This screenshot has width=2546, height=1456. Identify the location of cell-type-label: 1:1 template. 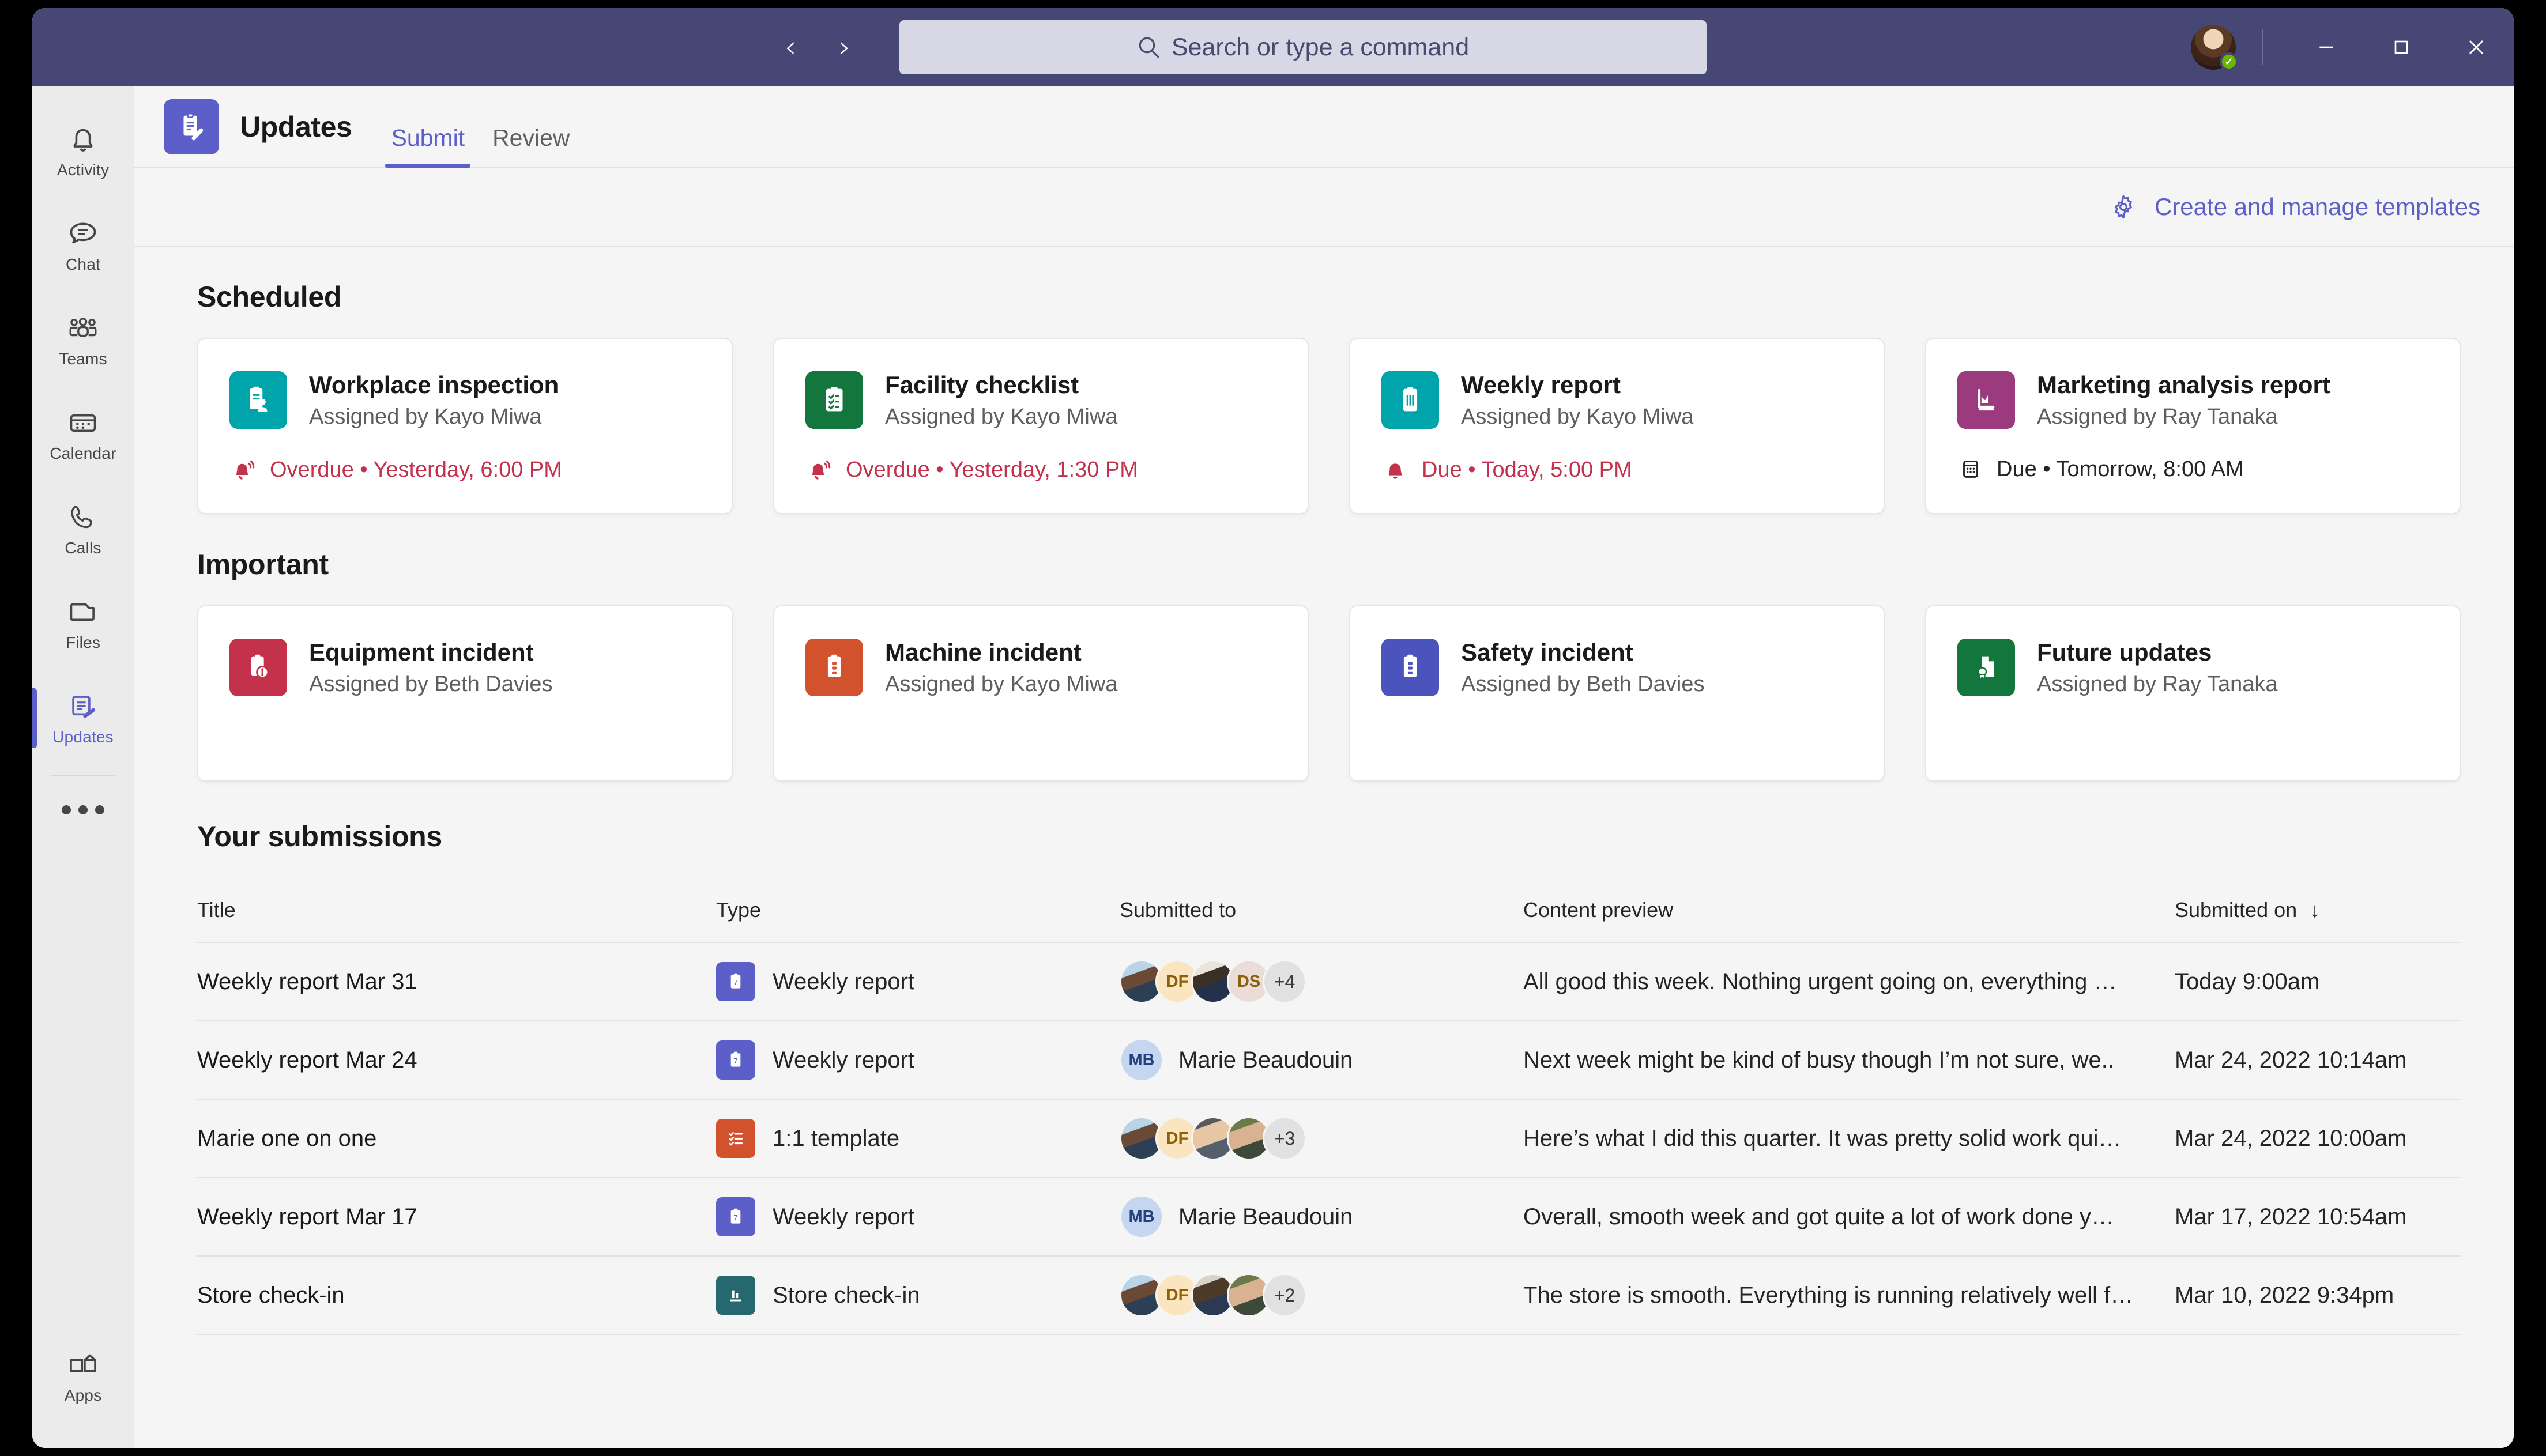
(836, 1138).